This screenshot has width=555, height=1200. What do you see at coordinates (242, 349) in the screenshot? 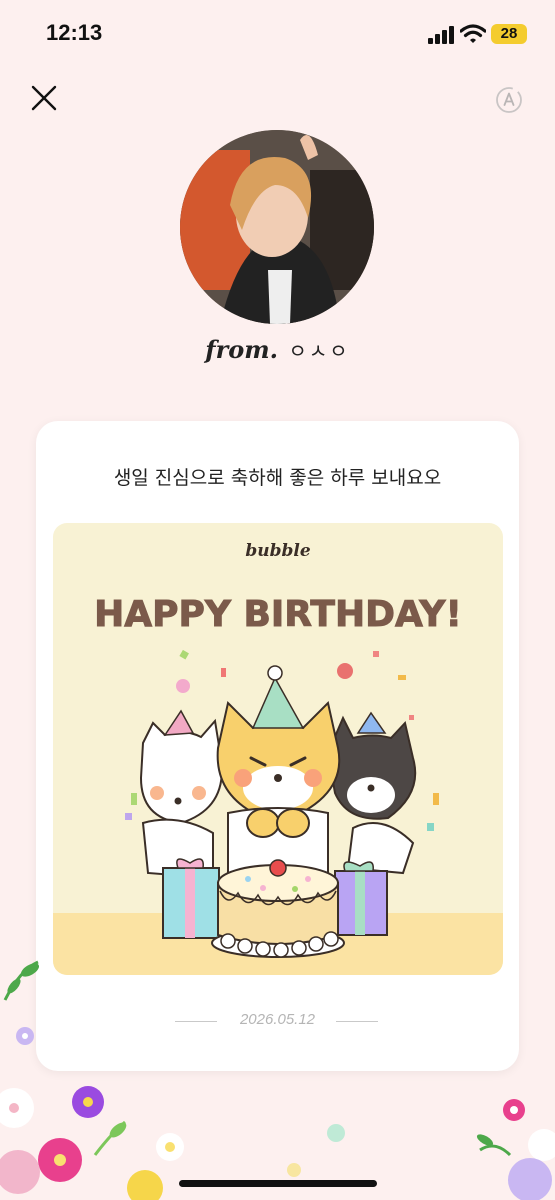
I see `from-label: from.` at bounding box center [242, 349].